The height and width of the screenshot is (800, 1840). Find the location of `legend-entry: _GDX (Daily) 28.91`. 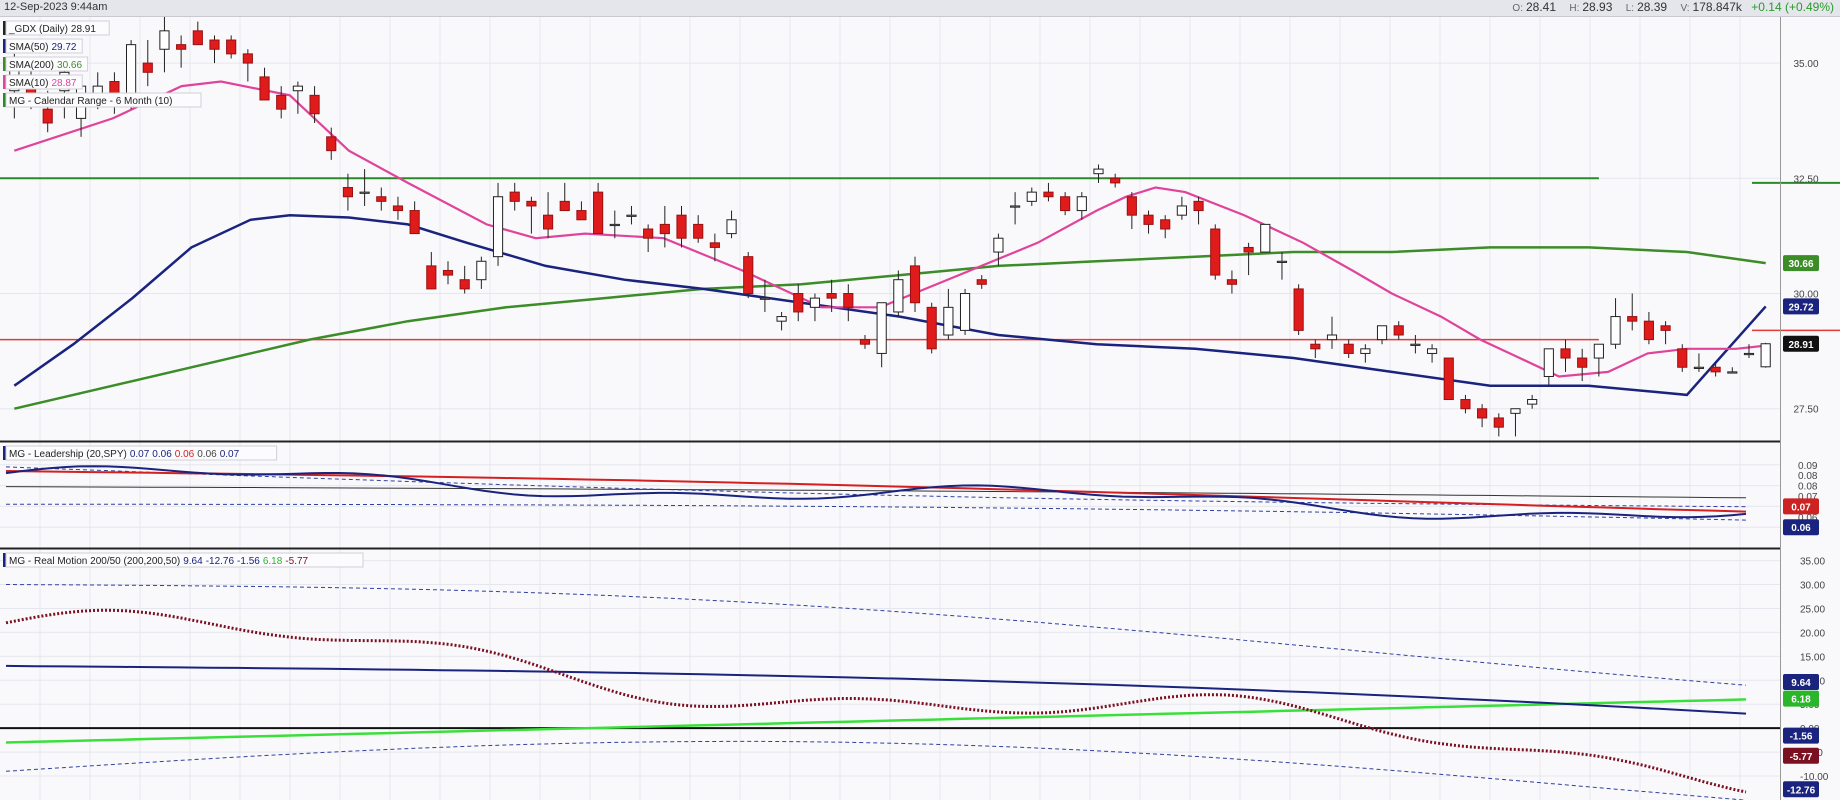

legend-entry: _GDX (Daily) 28.91 is located at coordinates (52, 29).